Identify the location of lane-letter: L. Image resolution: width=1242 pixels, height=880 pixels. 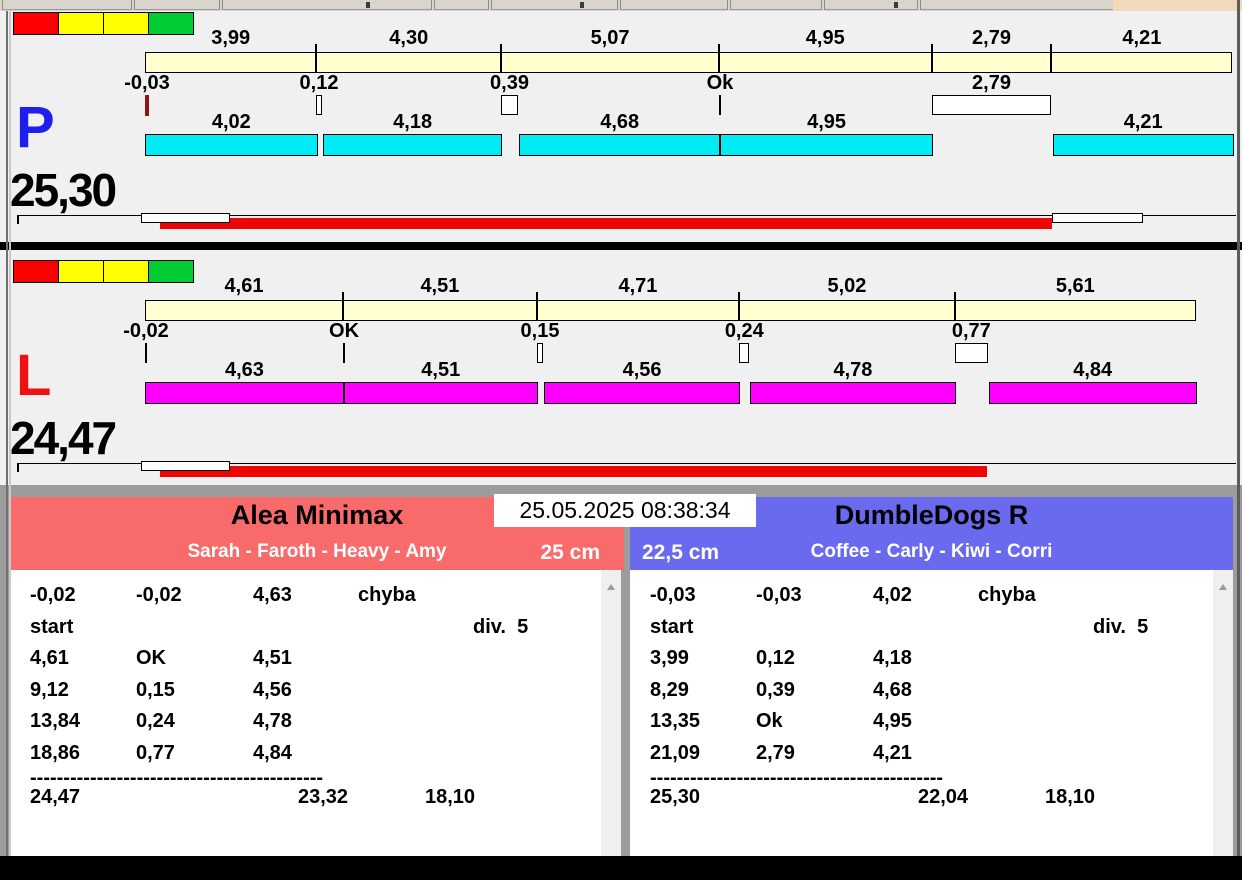
(34, 375).